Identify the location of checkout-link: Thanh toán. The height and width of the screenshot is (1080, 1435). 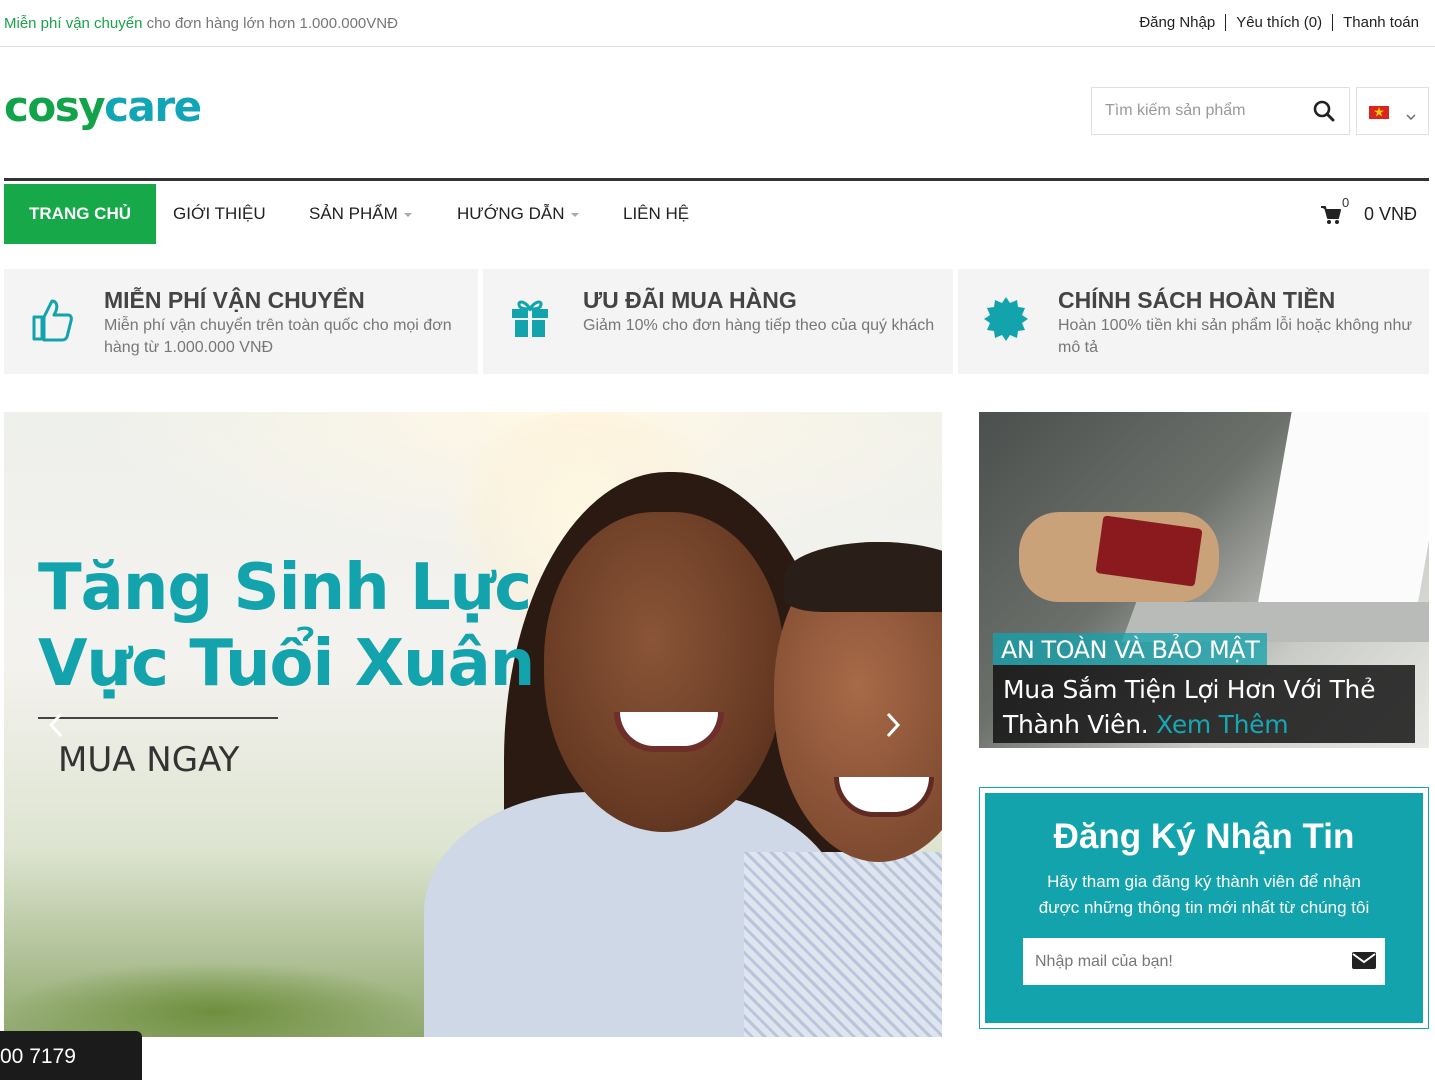
(1380, 22).